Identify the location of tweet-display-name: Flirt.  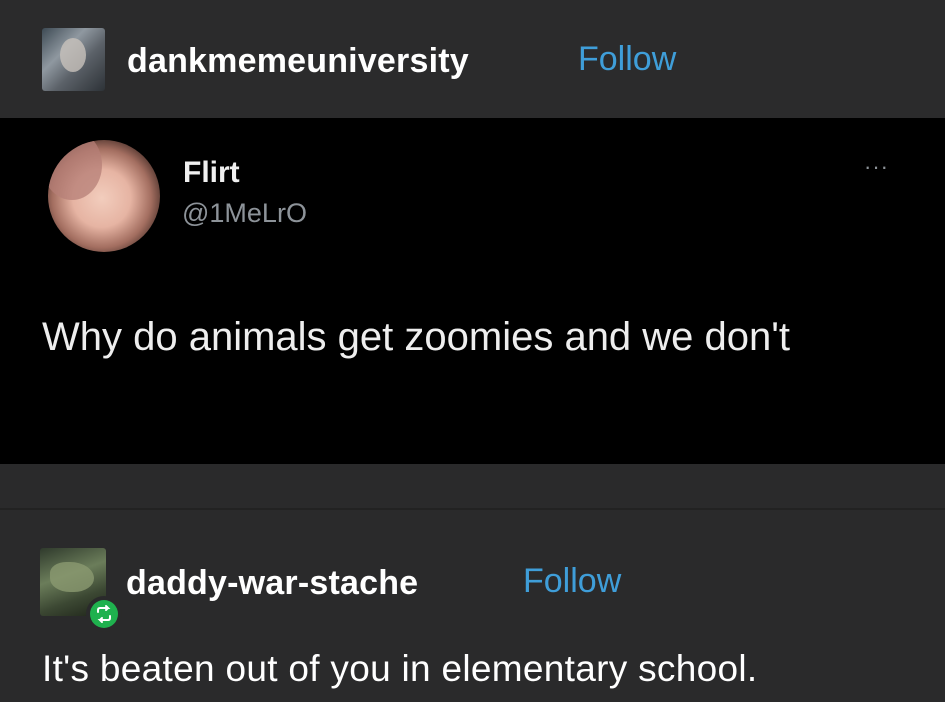
(211, 173).